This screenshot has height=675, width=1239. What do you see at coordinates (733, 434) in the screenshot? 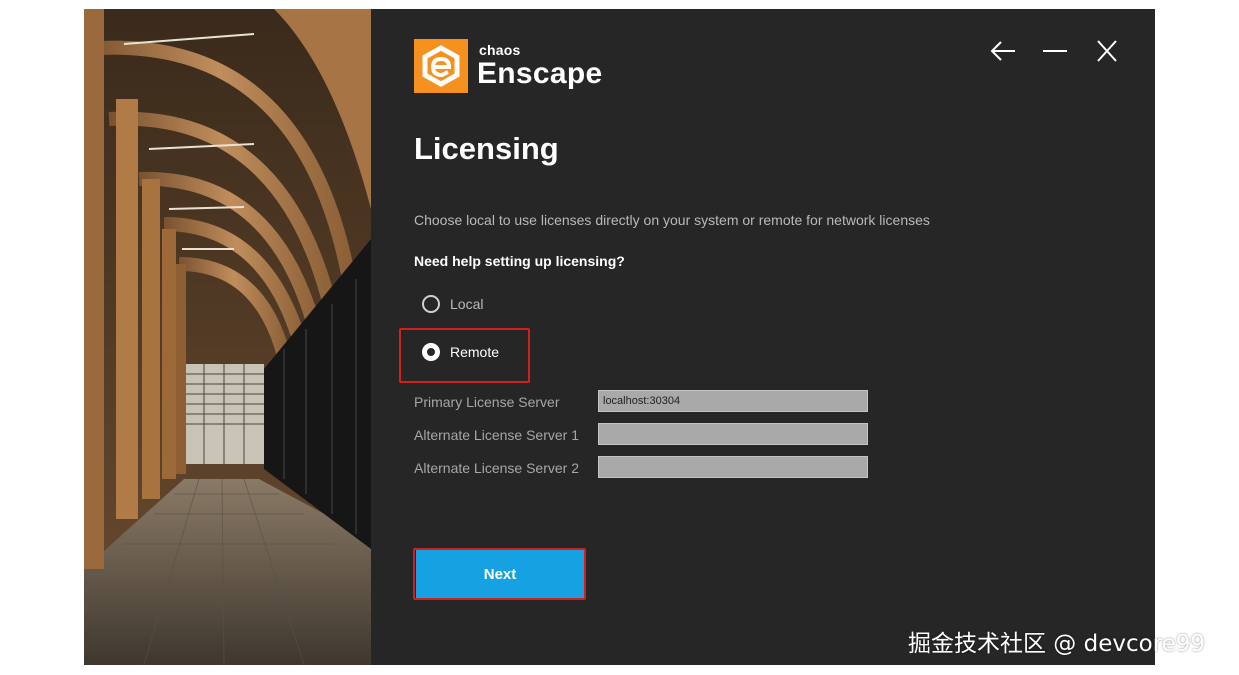
I see `alternate-server-1-input` at bounding box center [733, 434].